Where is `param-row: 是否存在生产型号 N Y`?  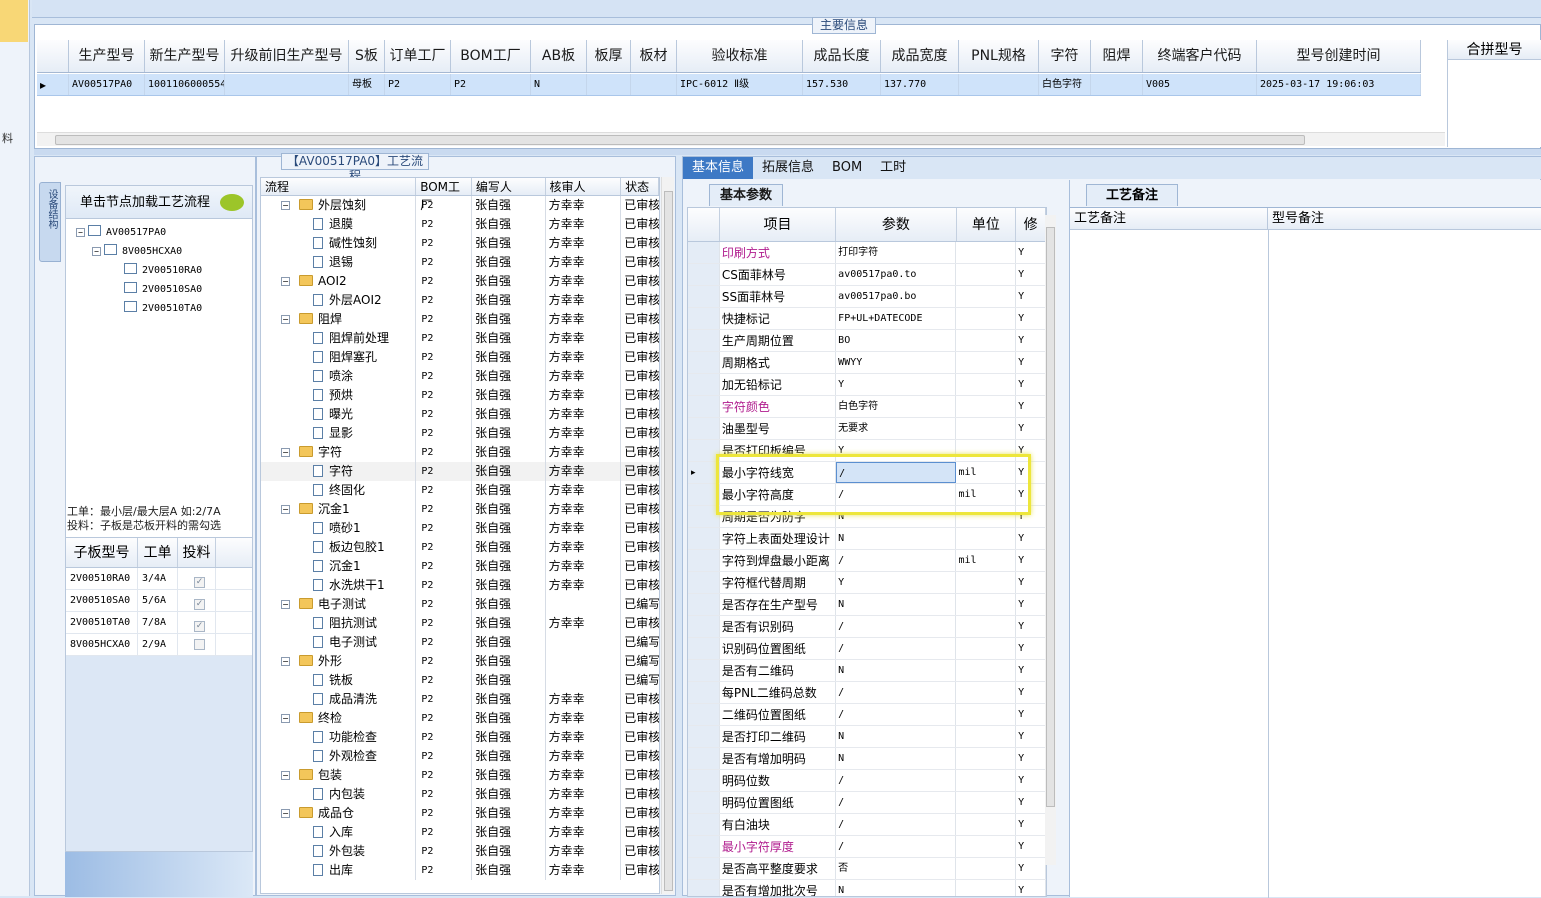 param-row: 是否存在生产型号 N Y is located at coordinates (867, 605).